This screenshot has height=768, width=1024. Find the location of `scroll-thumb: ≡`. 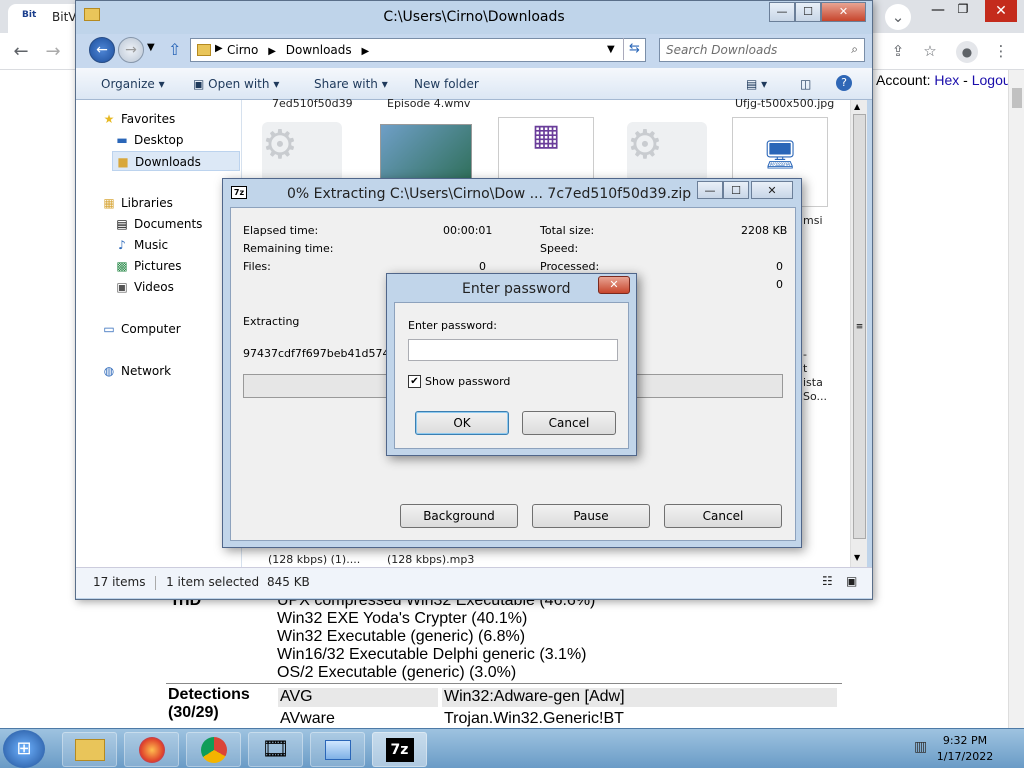

scroll-thumb: ≡ is located at coordinates (859, 326).